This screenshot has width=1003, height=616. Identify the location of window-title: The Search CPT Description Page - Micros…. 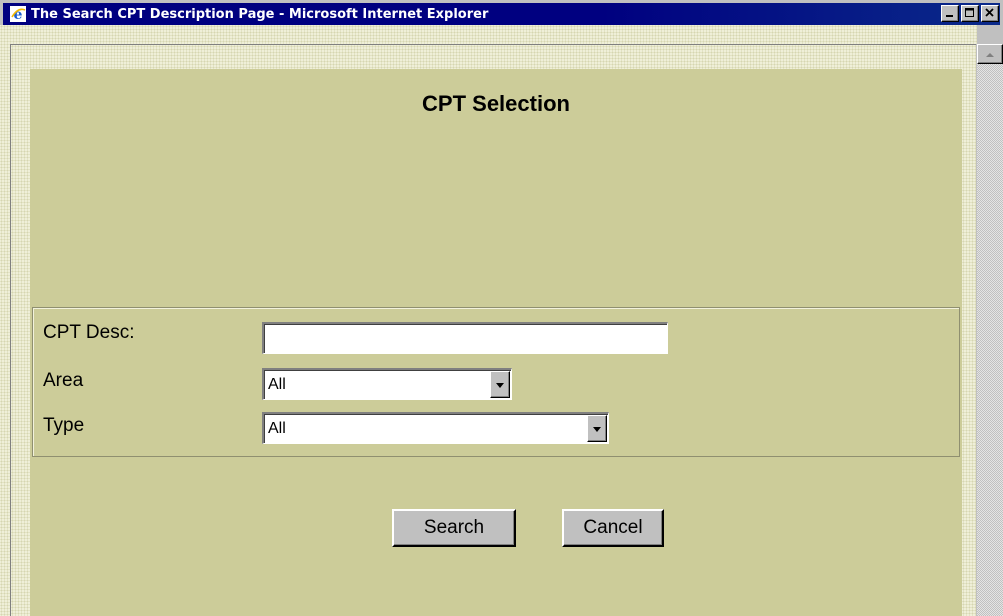
(260, 14).